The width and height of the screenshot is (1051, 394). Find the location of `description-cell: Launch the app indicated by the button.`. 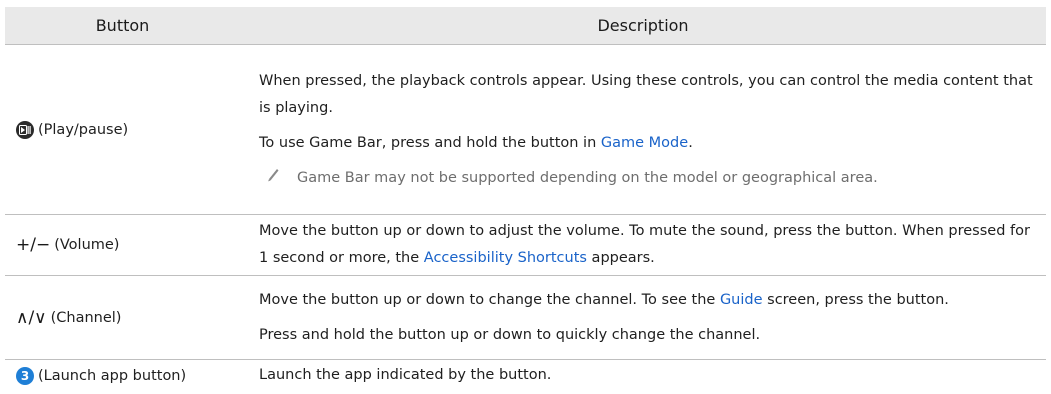

description-cell: Launch the app indicated by the button. is located at coordinates (643, 376).